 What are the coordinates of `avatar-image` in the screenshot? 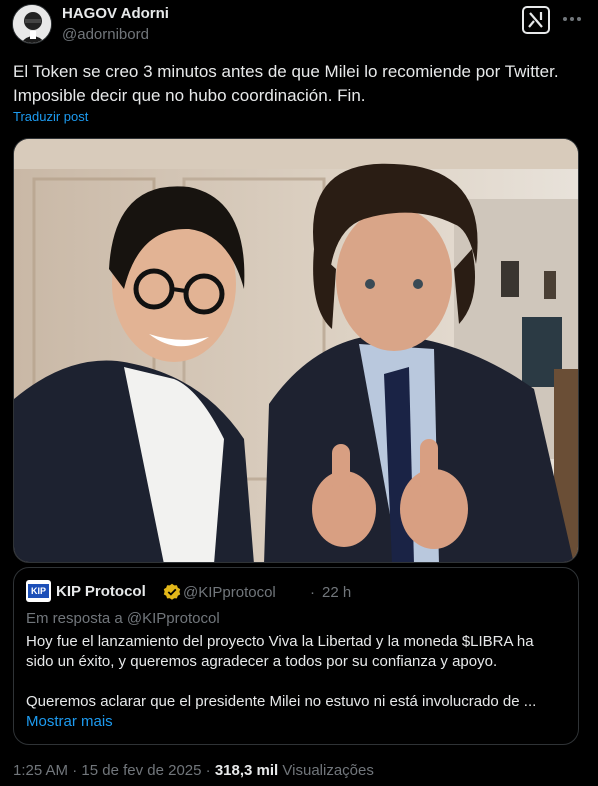 It's located at (32, 24).